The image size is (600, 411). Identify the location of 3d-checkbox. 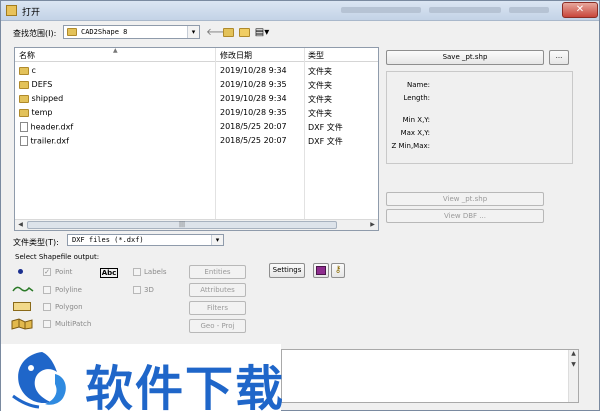
(137, 290).